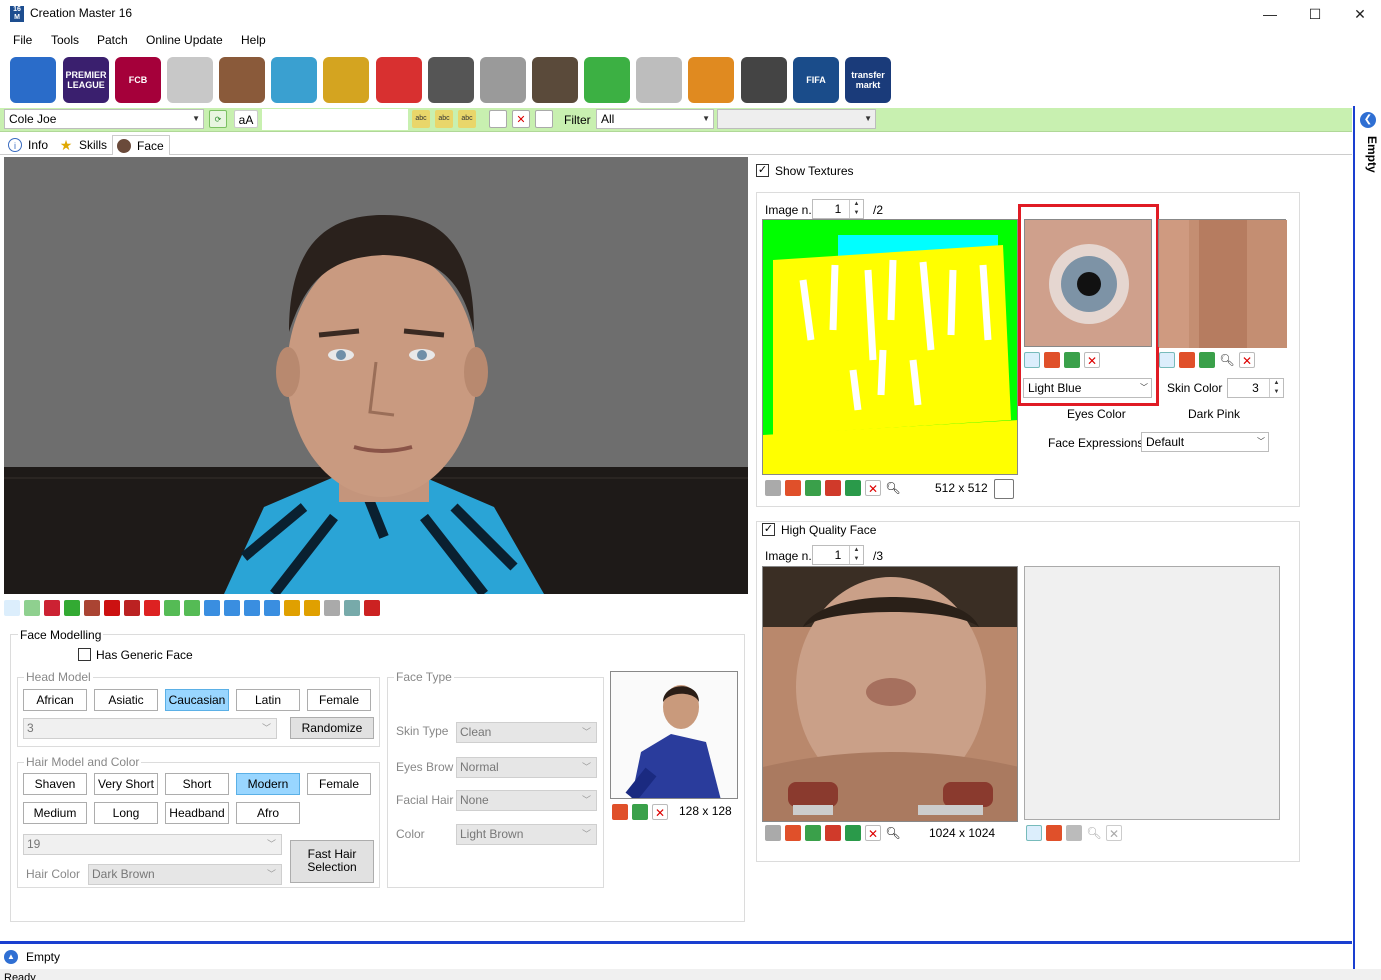 The image size is (1381, 980). I want to click on globe-icon, so click(33, 80).